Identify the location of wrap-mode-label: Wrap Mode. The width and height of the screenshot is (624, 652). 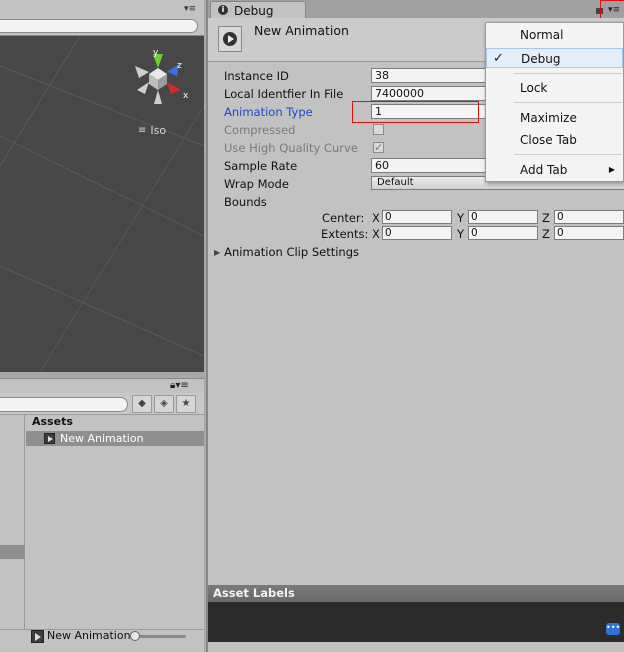
(256, 184).